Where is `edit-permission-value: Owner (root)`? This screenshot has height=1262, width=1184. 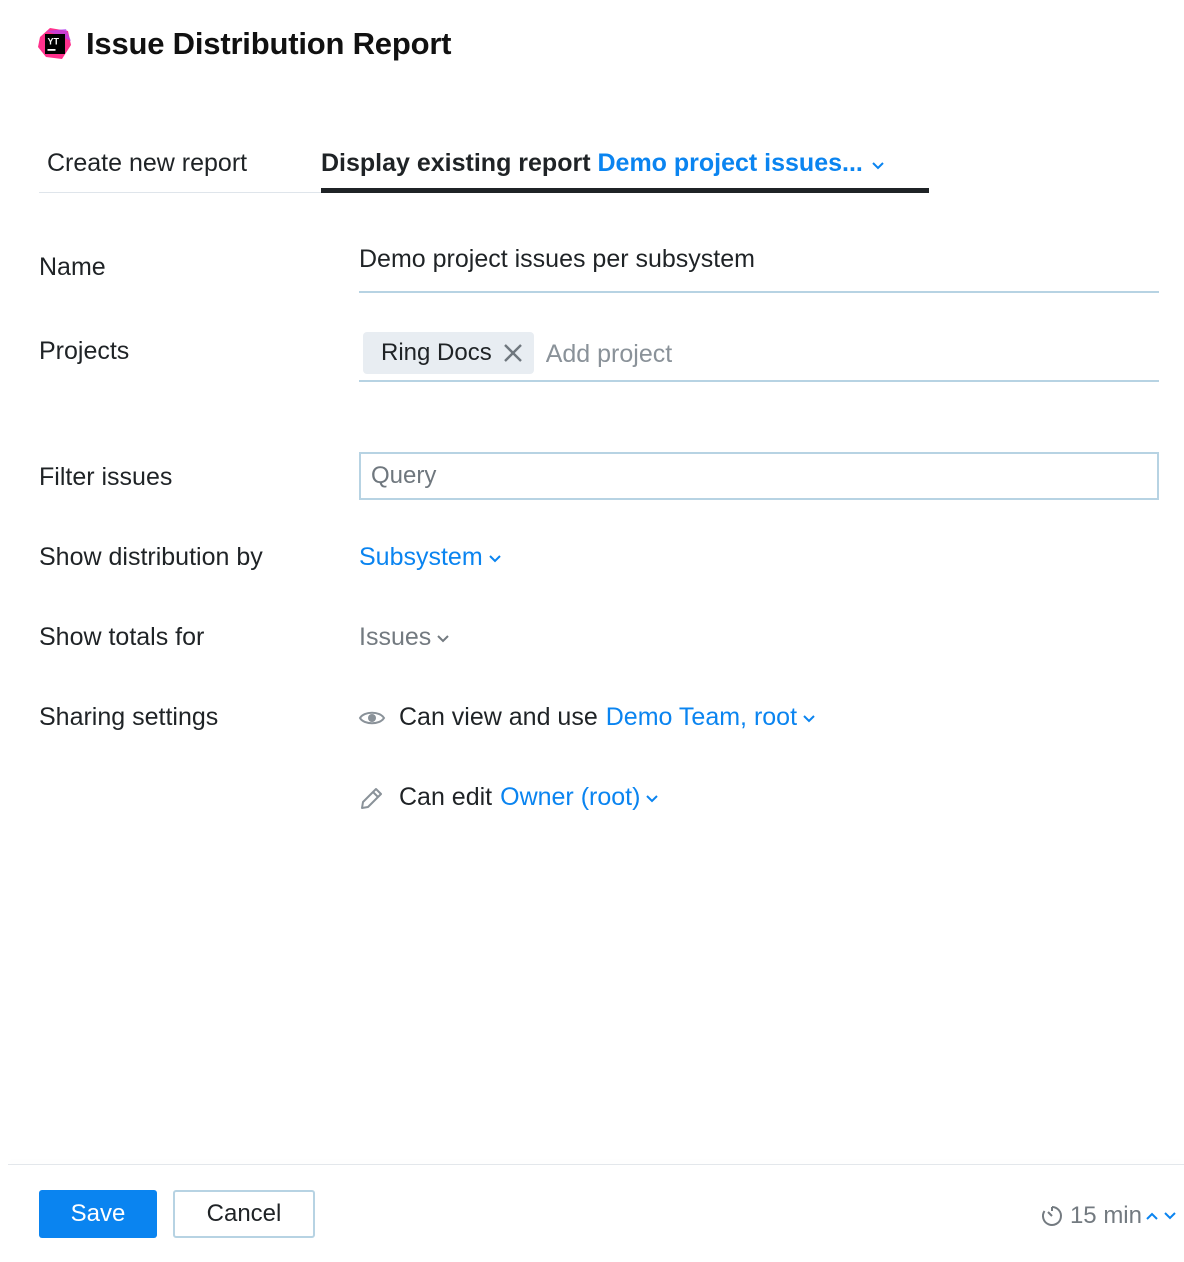 edit-permission-value: Owner (root) is located at coordinates (570, 797).